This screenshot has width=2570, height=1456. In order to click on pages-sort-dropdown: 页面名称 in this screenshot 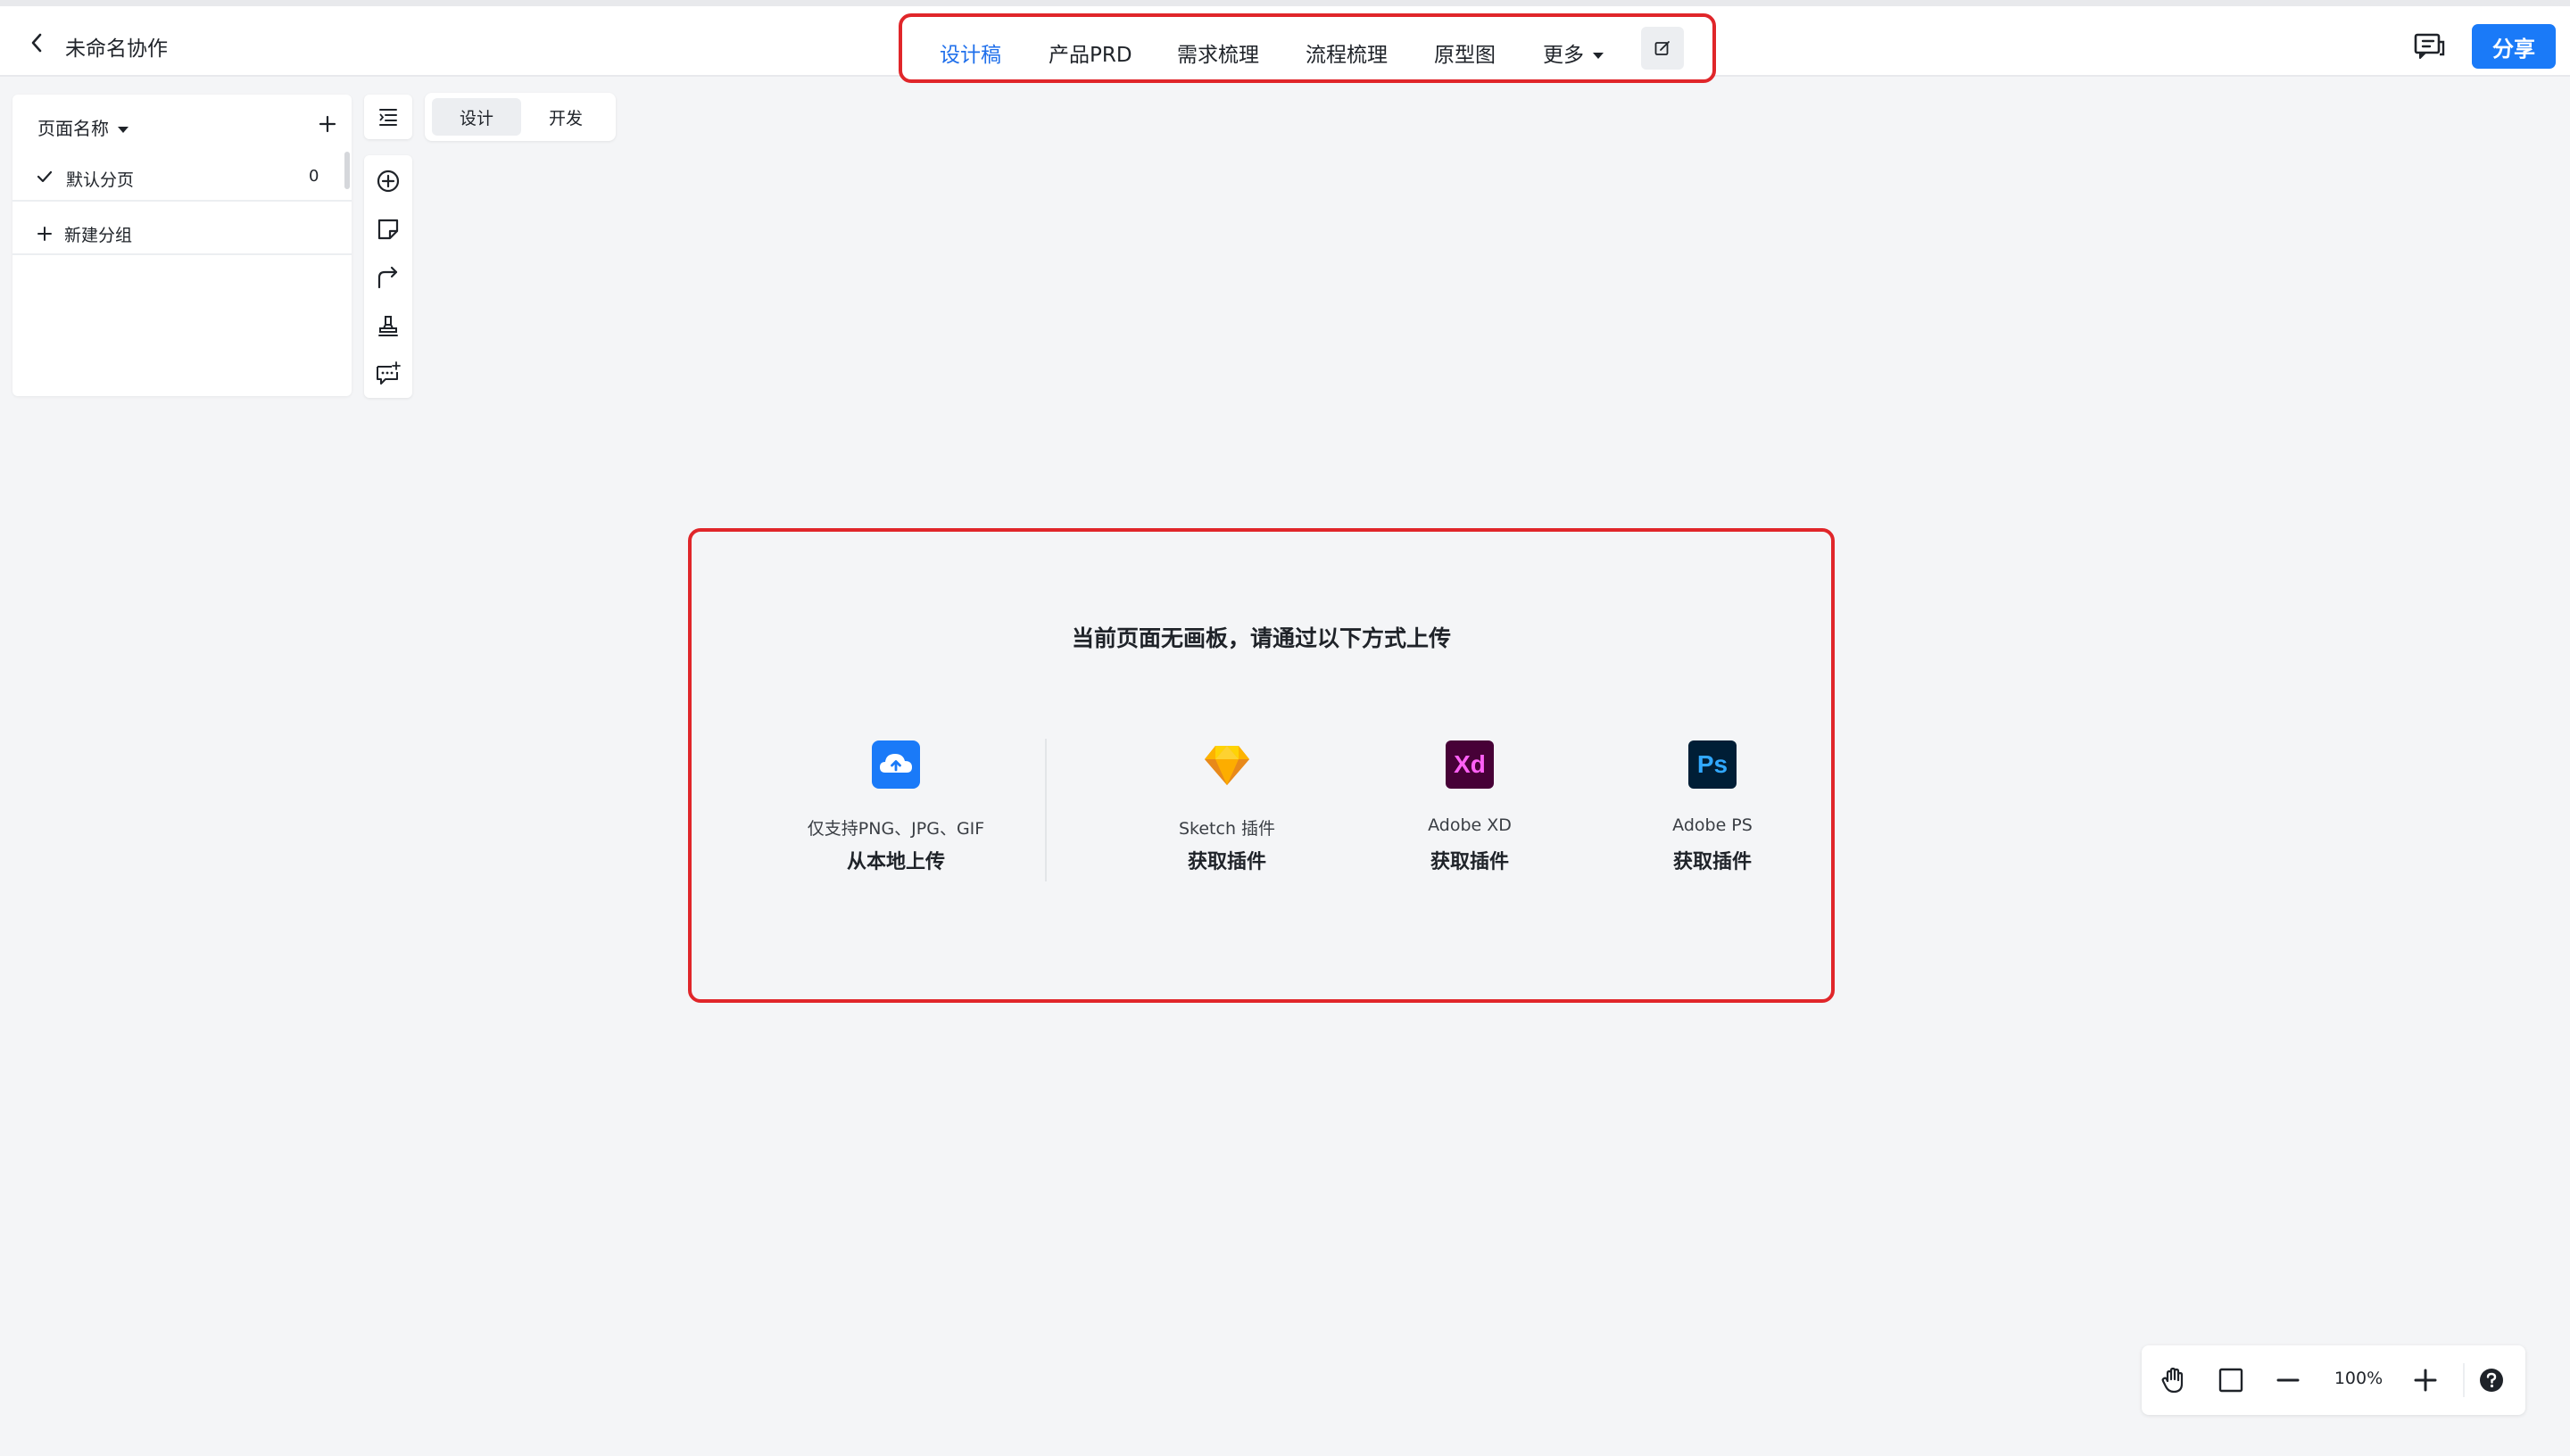, I will do `click(82, 127)`.